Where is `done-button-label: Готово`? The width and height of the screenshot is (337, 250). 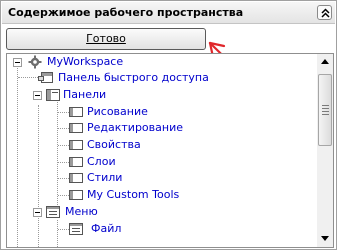
done-button-label: Готово is located at coordinates (106, 38).